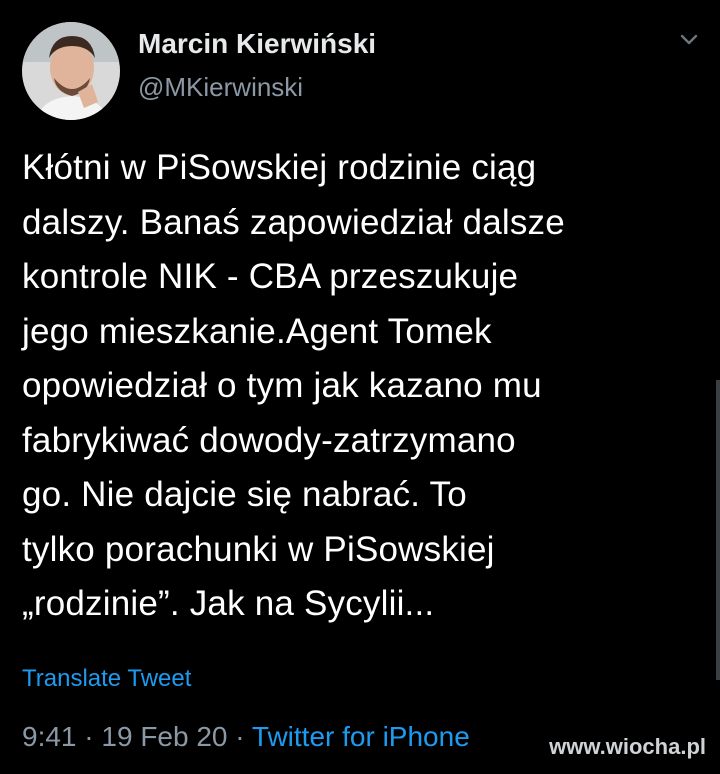 This screenshot has height=774, width=720. Describe the element at coordinates (220, 87) in the screenshot. I see `author-handle: @MKierwinski` at that location.